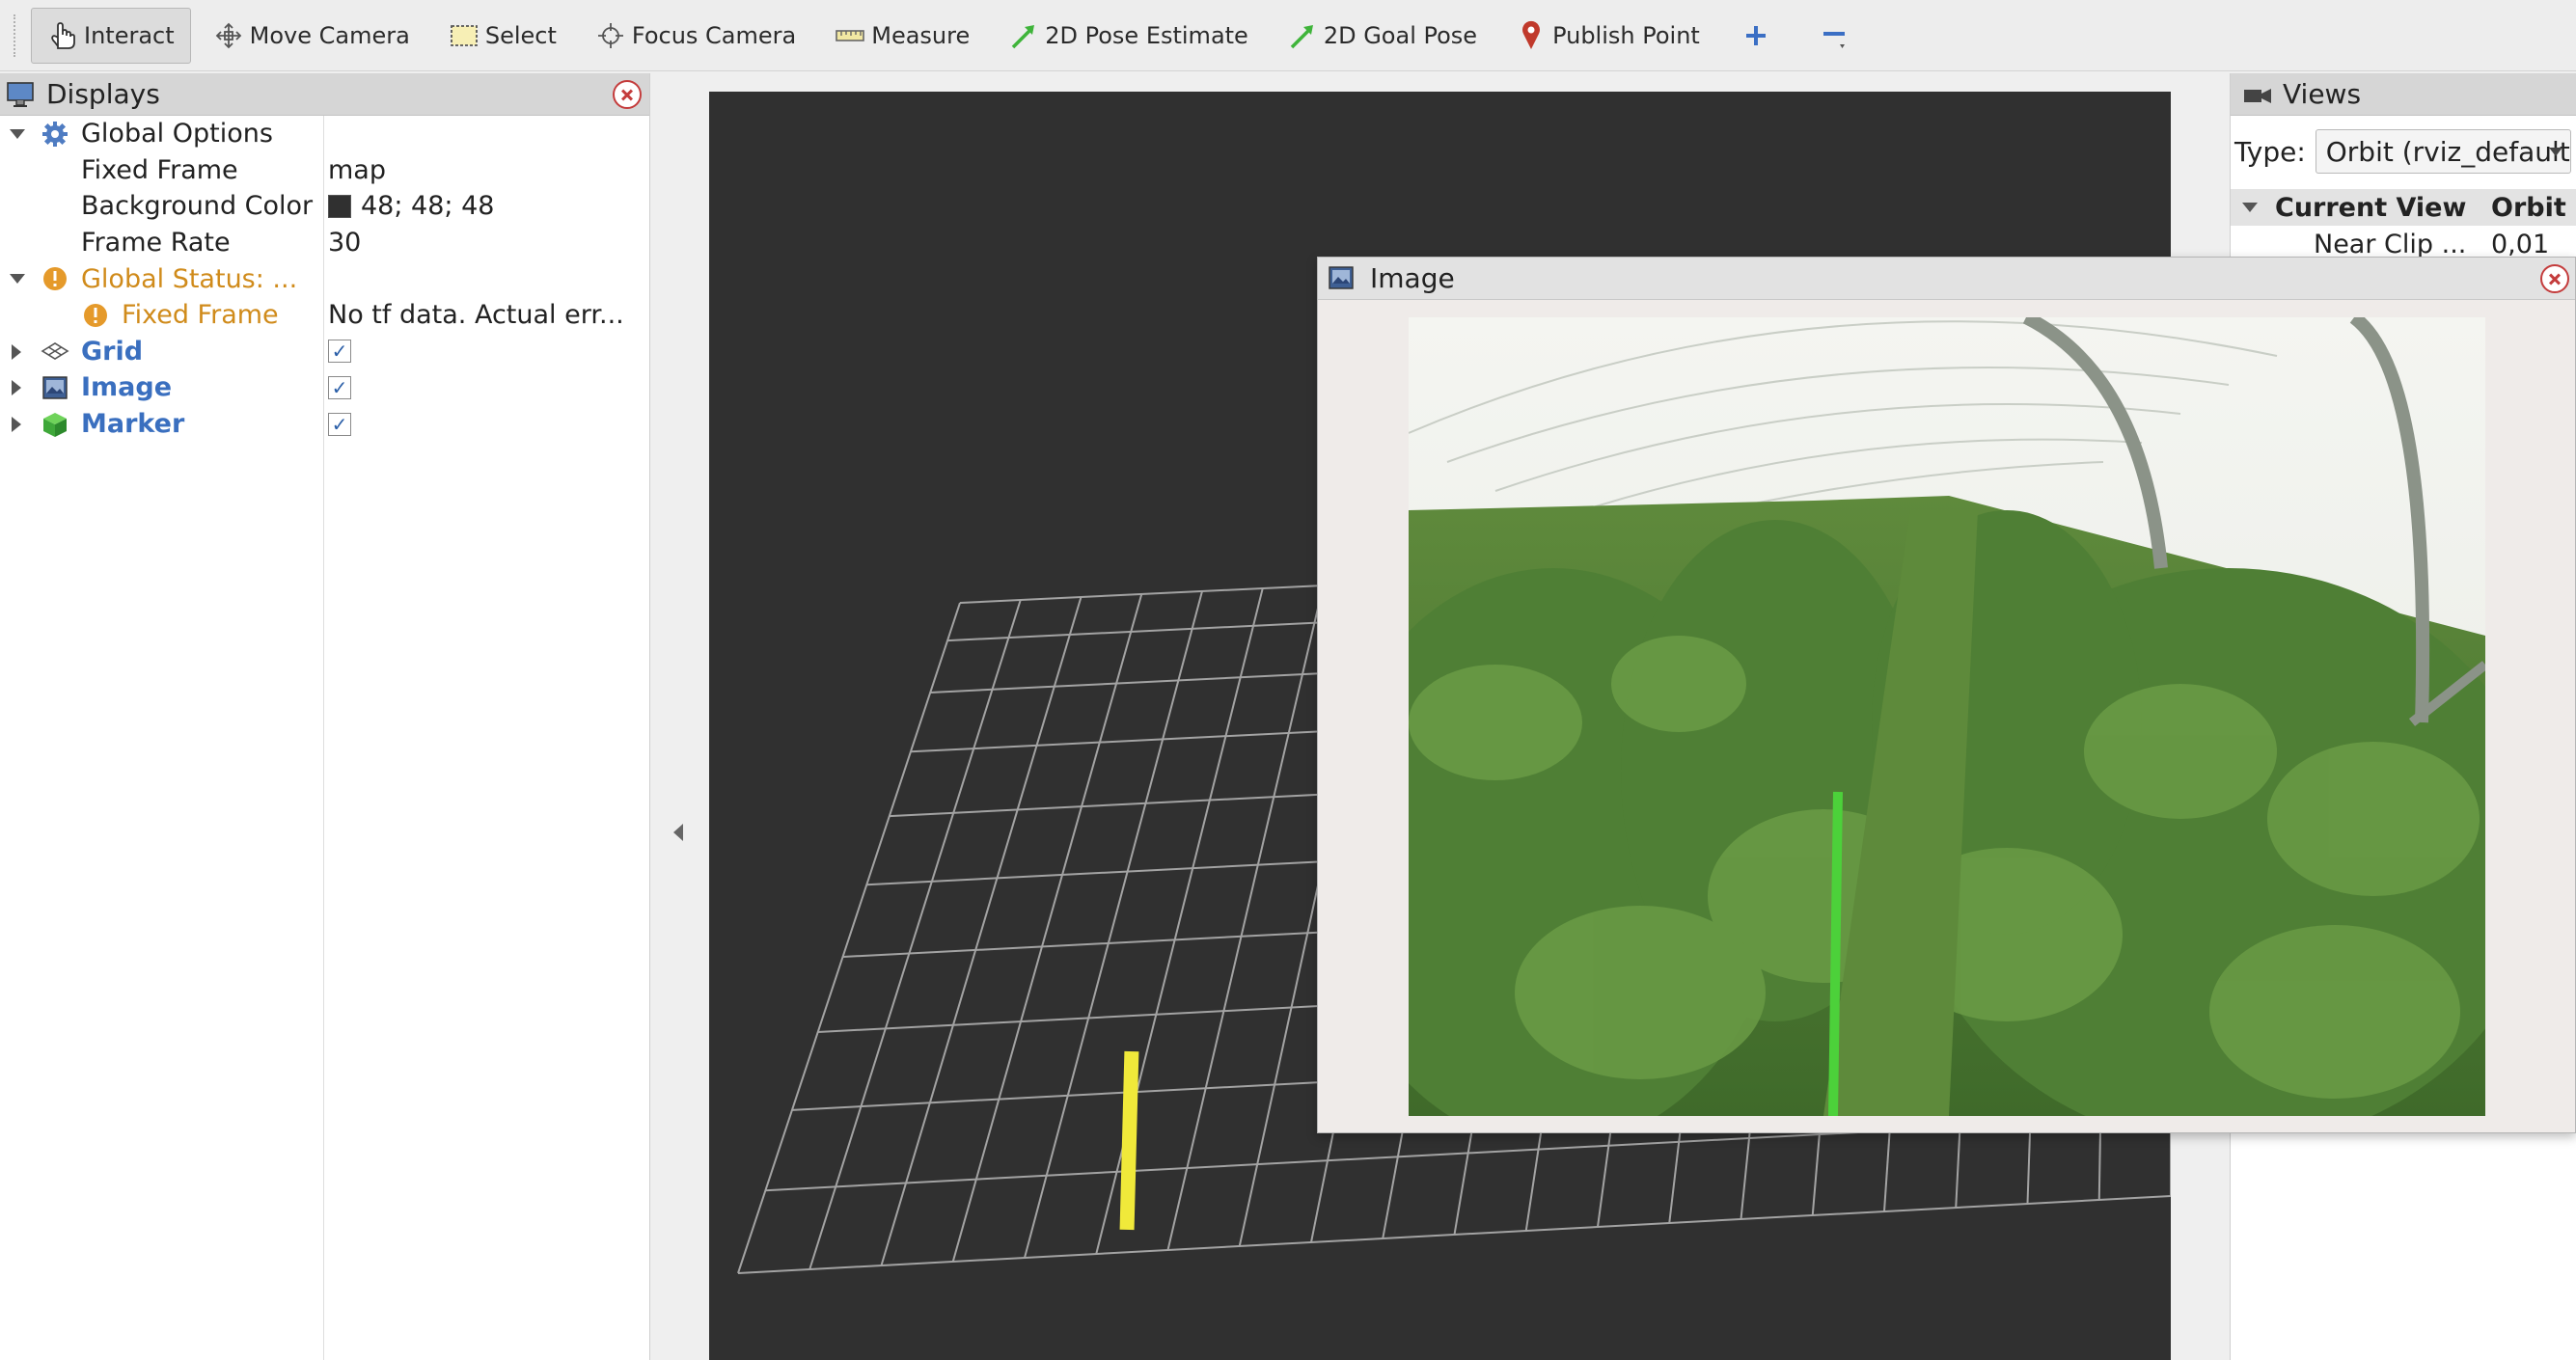 This screenshot has width=2576, height=1360. Describe the element at coordinates (127, 388) in the screenshot. I see `image-label: Image` at that location.